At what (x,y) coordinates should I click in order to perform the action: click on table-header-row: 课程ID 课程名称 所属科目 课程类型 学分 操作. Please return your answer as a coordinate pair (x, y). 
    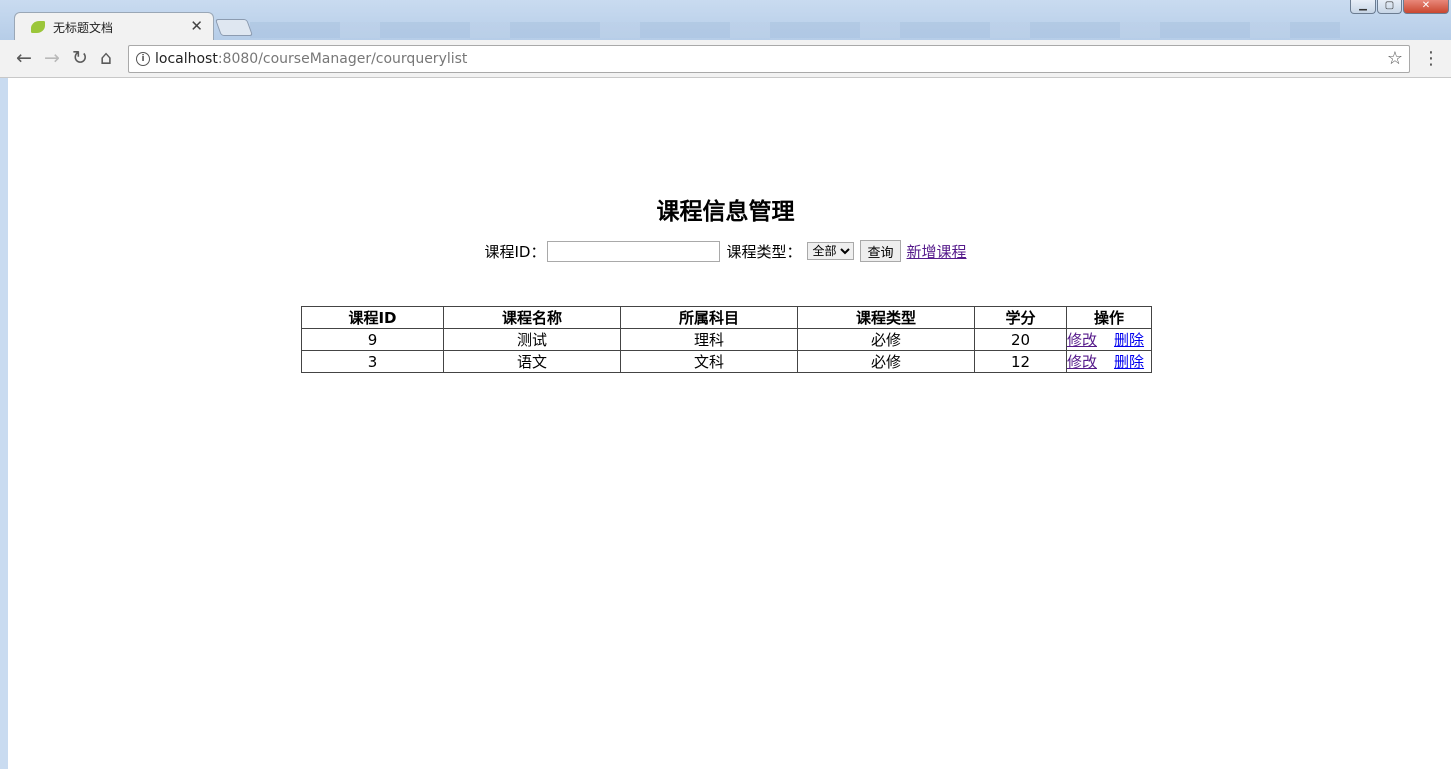
    Looking at the image, I should click on (726, 317).